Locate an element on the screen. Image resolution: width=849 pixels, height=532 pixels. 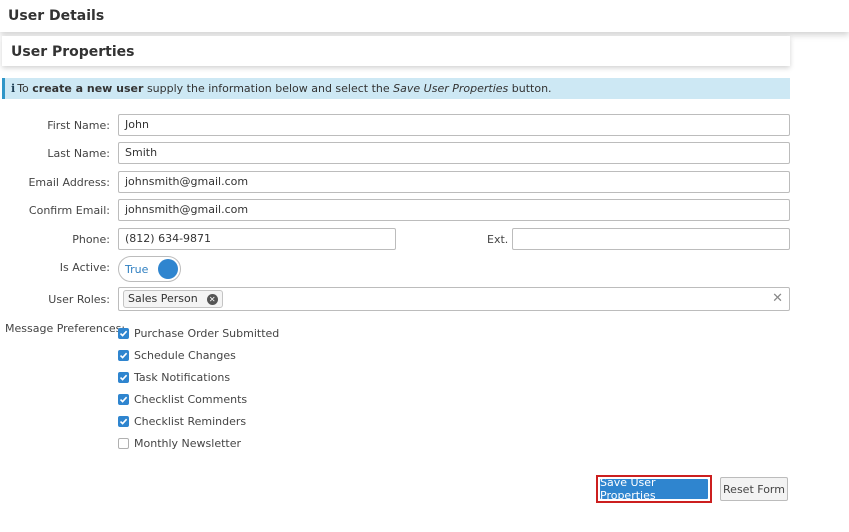
phone-label: Phone: is located at coordinates (91, 239).